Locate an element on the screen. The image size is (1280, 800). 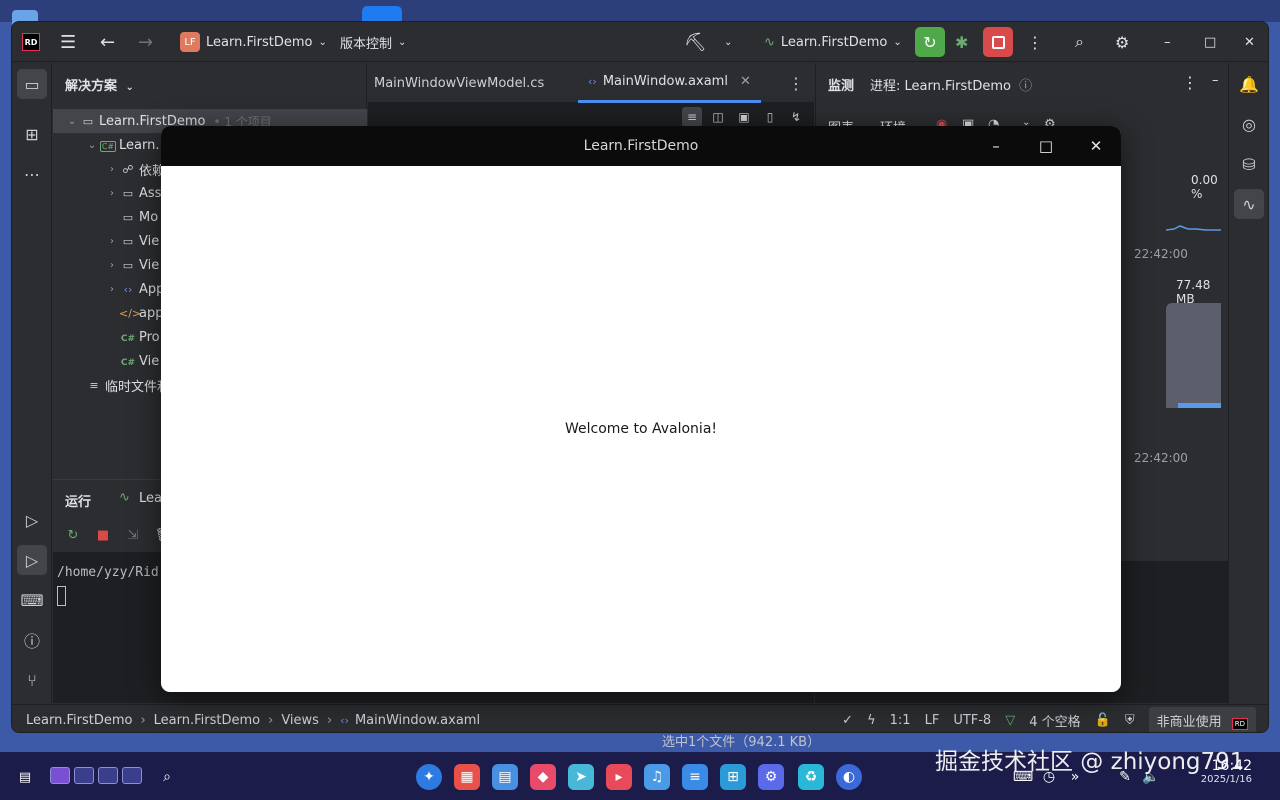
breadcrumb-item: MainWindow.axaml is located at coordinates (417, 720).